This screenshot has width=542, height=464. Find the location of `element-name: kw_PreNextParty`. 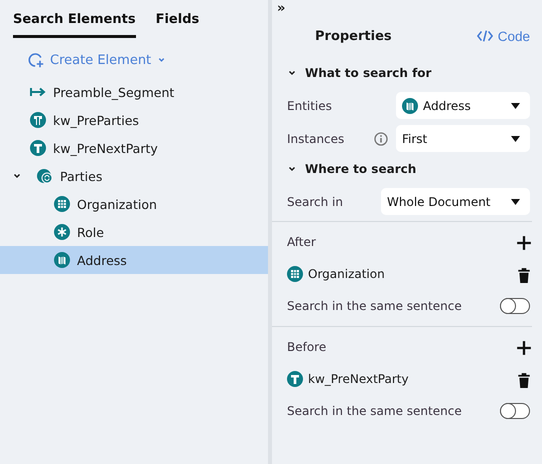

element-name: kw_PreNextParty is located at coordinates (359, 379).